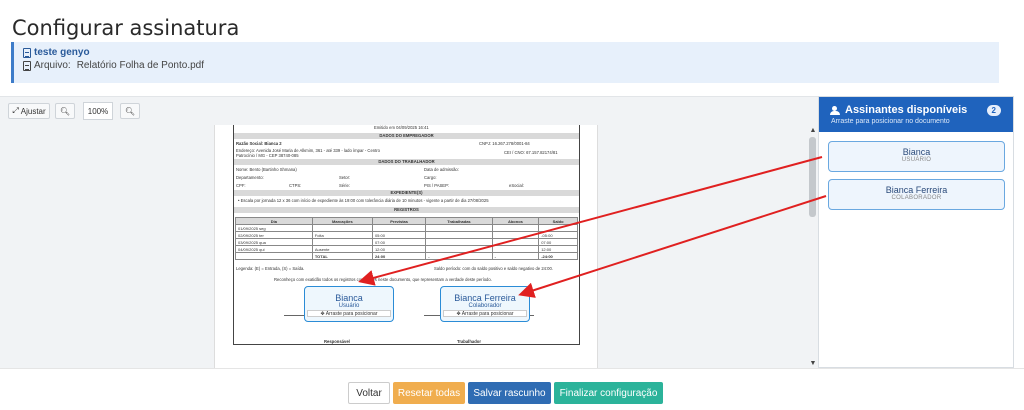  I want to click on table-cell: 05:00, so click(399, 235).